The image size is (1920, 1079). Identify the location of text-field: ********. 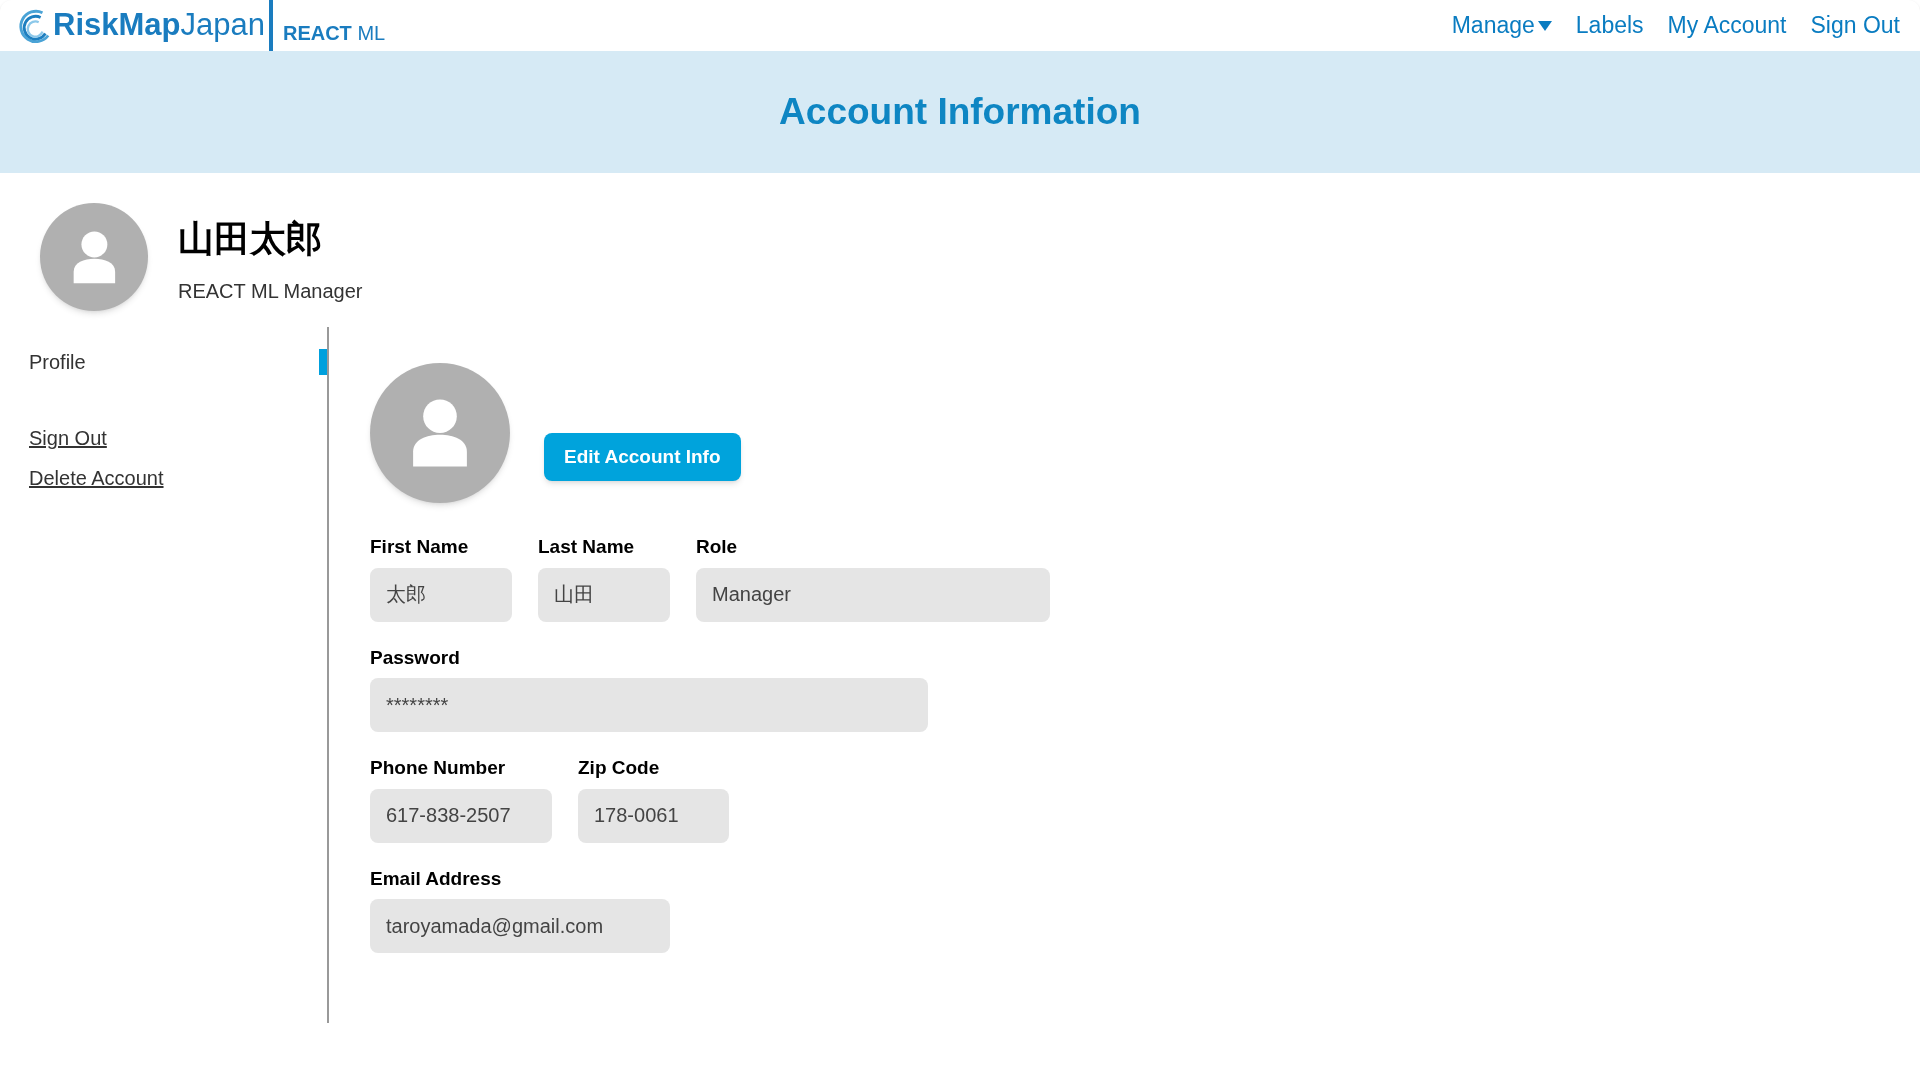
(649, 705).